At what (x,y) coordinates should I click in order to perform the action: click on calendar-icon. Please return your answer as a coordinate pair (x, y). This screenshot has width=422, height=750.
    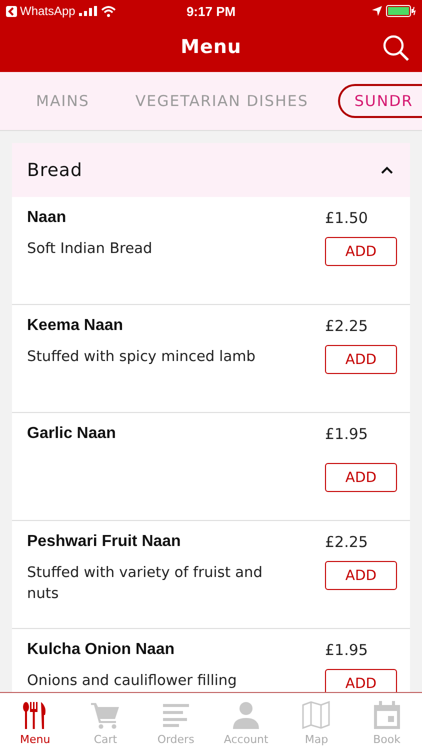
    Looking at the image, I should click on (386, 714).